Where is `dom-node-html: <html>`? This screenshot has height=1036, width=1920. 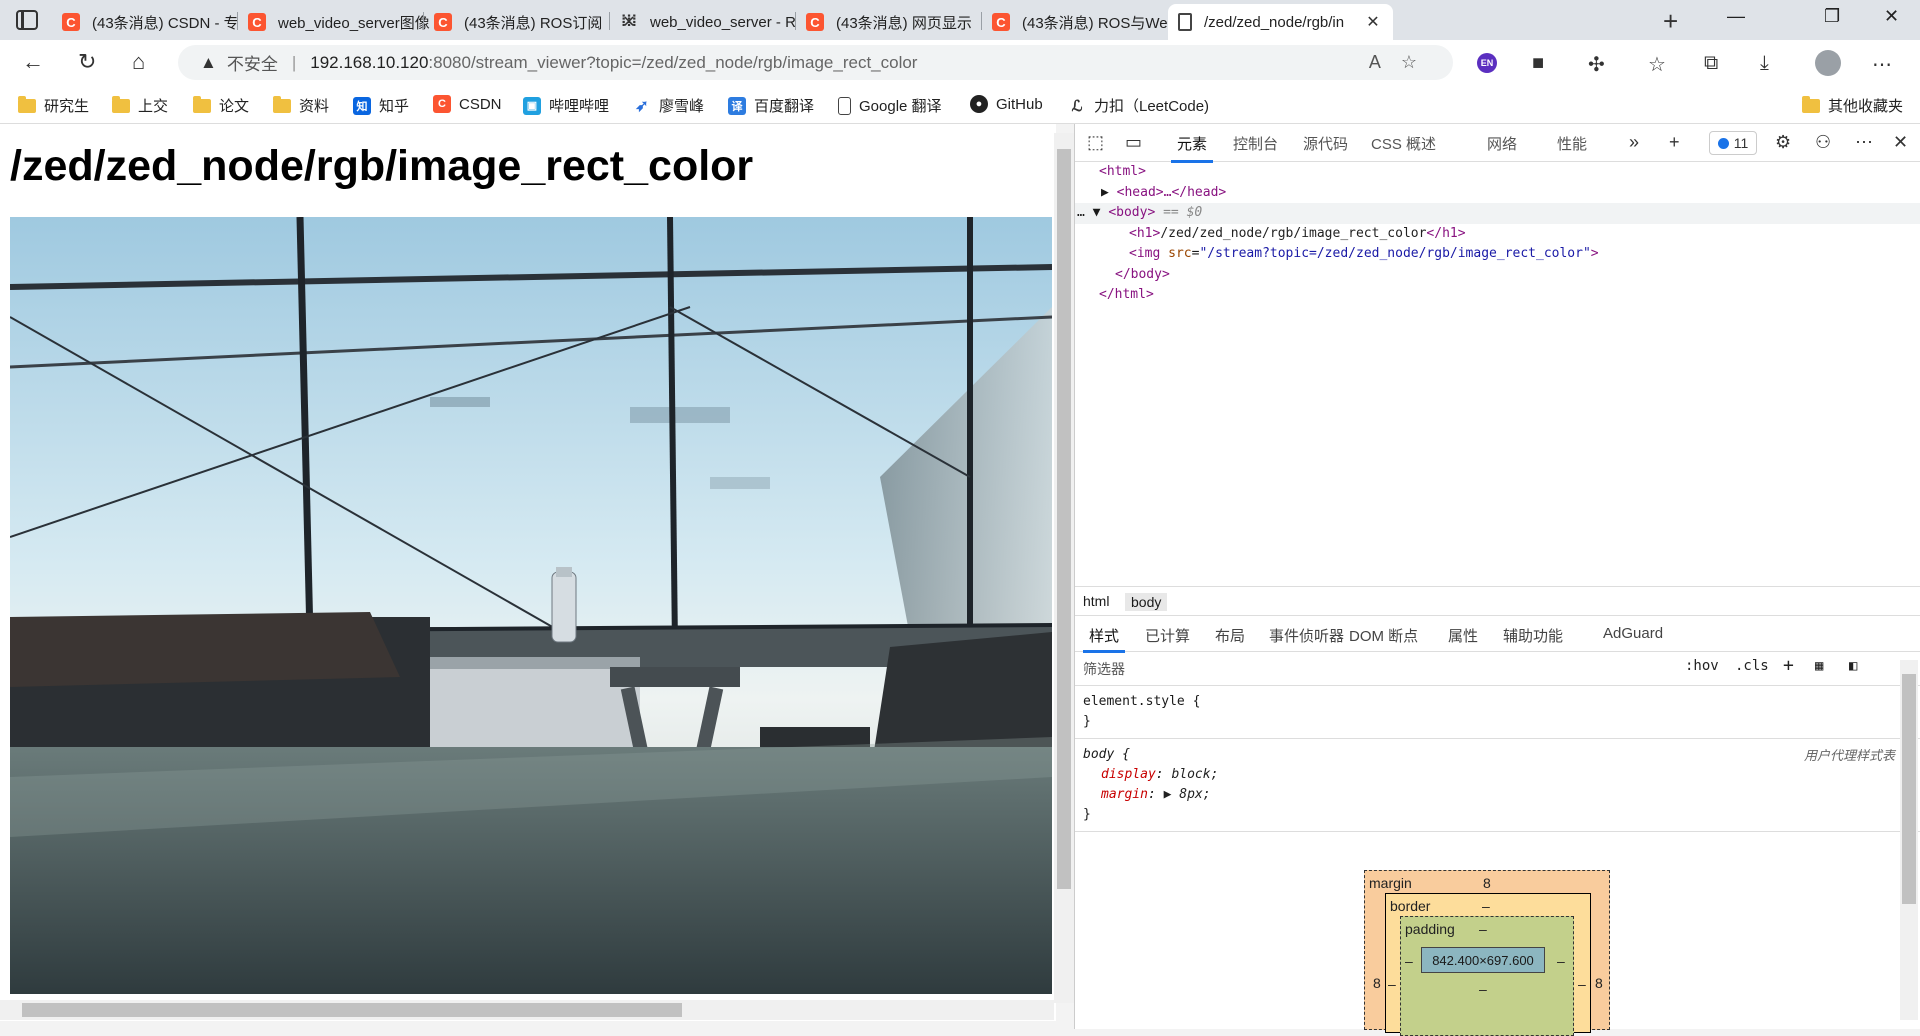 dom-node-html: <html> is located at coordinates (1497, 172).